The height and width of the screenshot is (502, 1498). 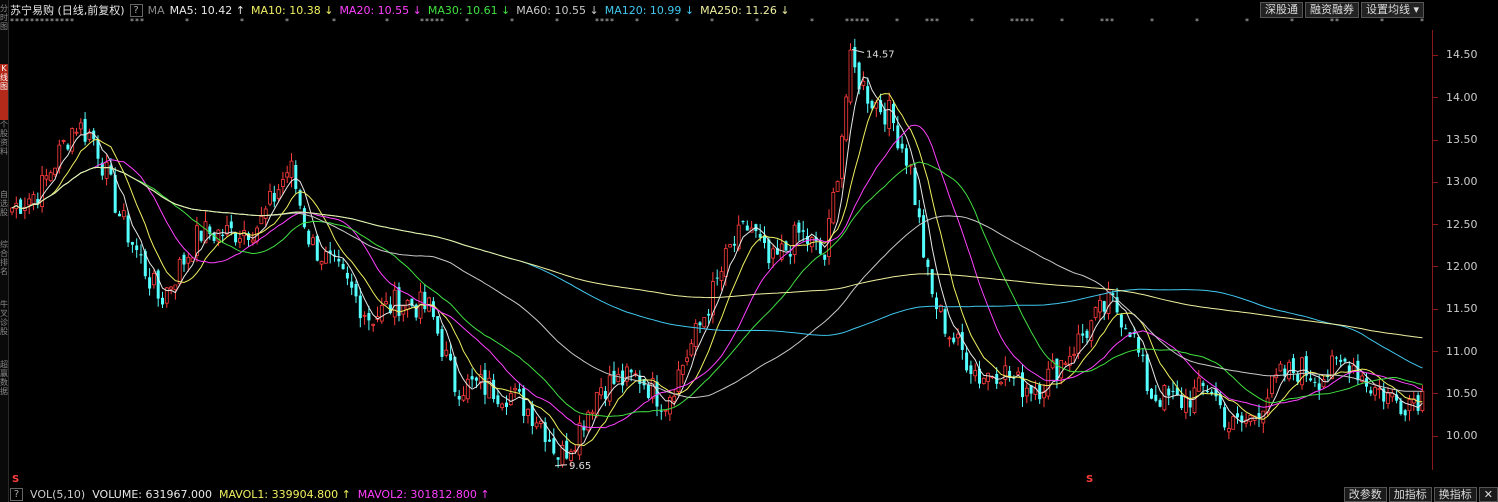 What do you see at coordinates (1465, 181) in the screenshot?
I see `y-tick-label: 13.00` at bounding box center [1465, 181].